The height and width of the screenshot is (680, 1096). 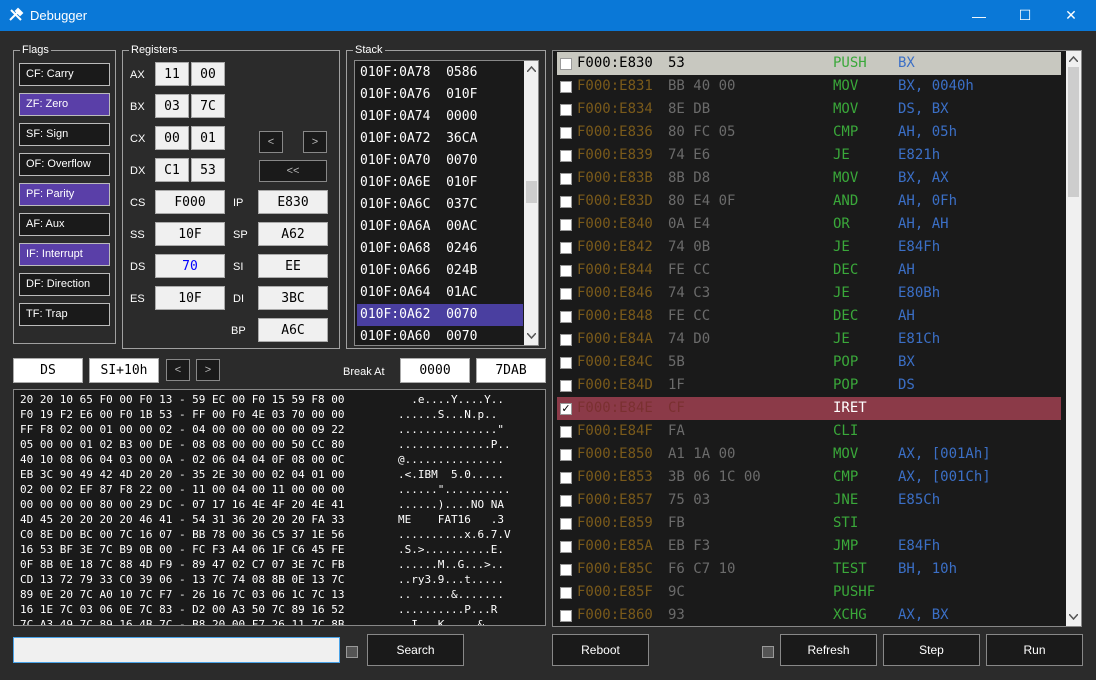 What do you see at coordinates (293, 202) in the screenshot?
I see `ip-field: E830` at bounding box center [293, 202].